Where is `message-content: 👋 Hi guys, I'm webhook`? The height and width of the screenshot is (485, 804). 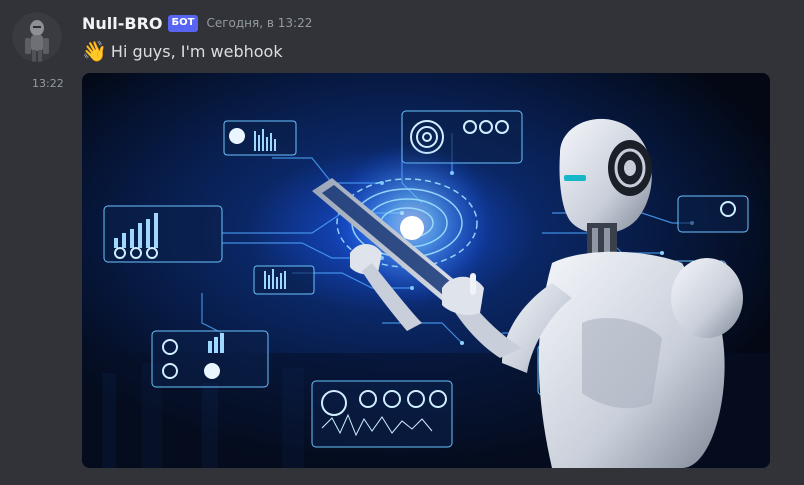 message-content: 👋 Hi guys, I'm webhook is located at coordinates (182, 51).